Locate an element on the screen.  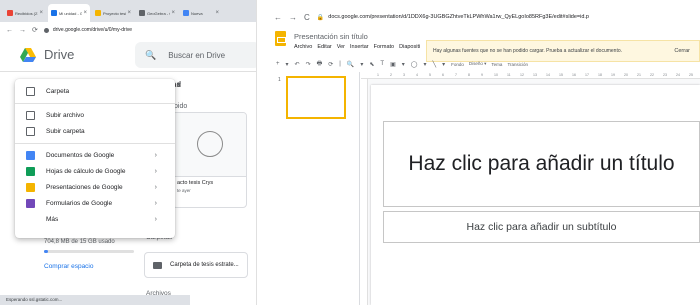
slide-thumbnail is located at coordinates (316, 97).